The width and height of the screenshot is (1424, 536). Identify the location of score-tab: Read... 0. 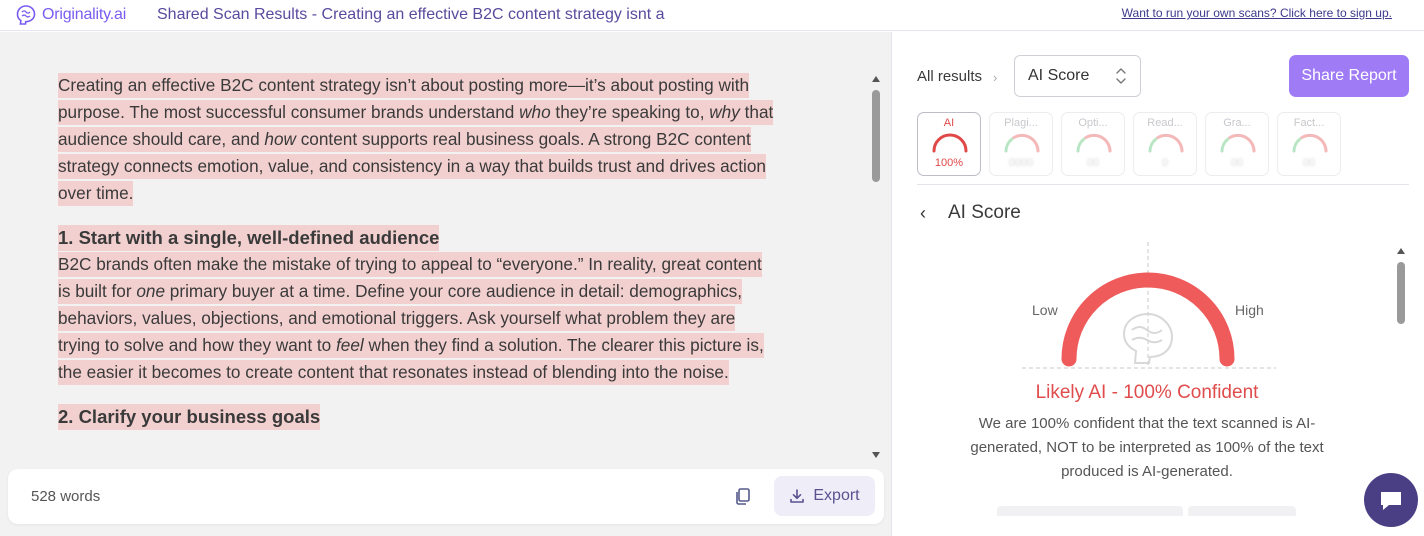
(1165, 144).